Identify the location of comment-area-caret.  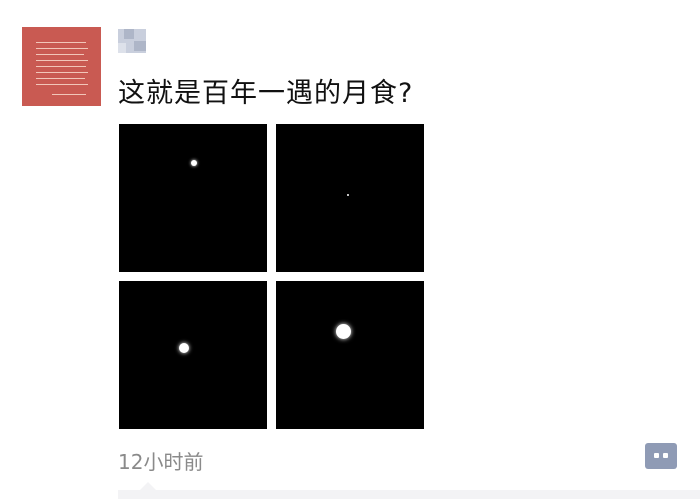
(148, 486).